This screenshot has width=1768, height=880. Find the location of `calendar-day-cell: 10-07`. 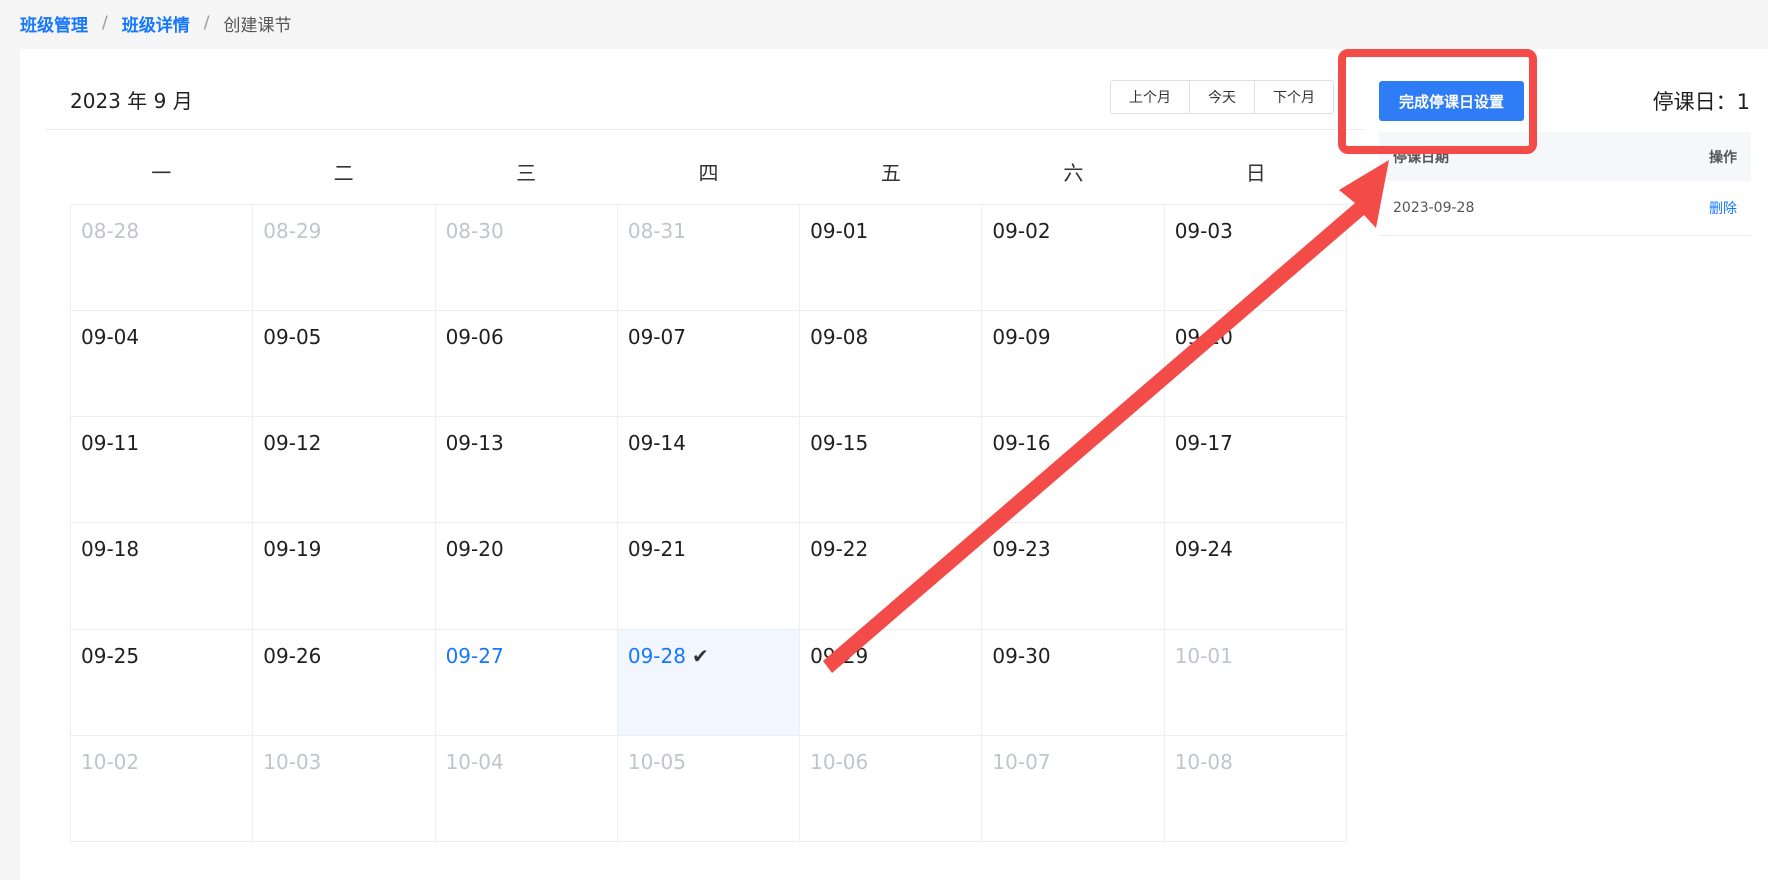

calendar-day-cell: 10-07 is located at coordinates (1073, 788).